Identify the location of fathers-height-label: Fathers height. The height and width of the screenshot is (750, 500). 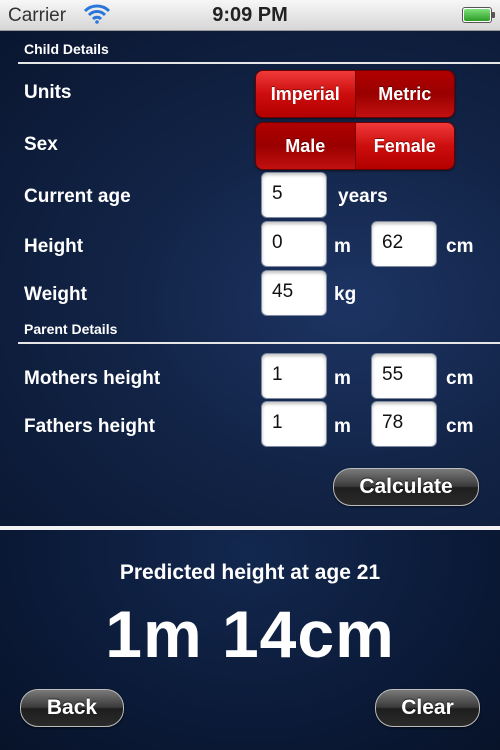
(89, 426).